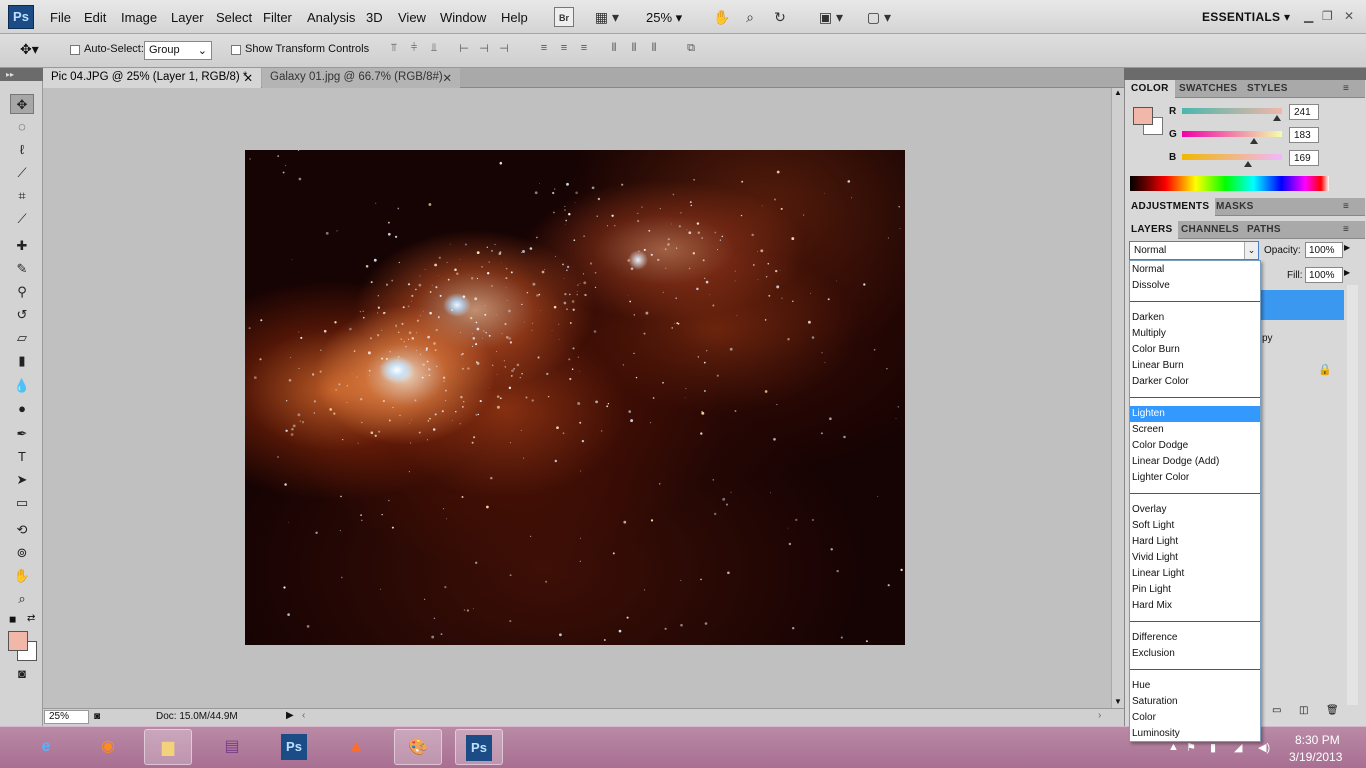  I want to click on auto-select-dropdown: Group ⌄, so click(178, 50).